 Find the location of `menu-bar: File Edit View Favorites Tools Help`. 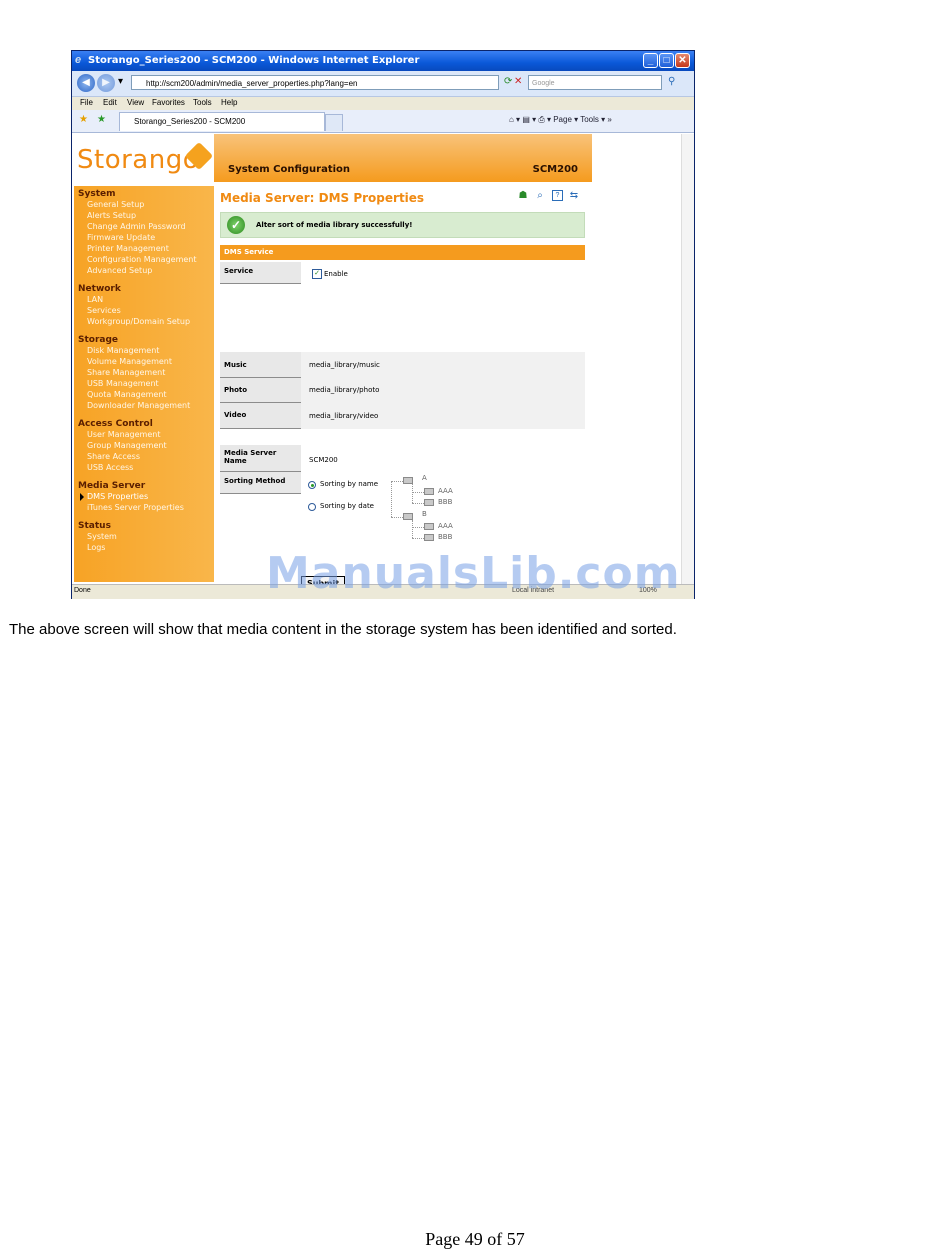

menu-bar: File Edit View Favorites Tools Help is located at coordinates (383, 103).